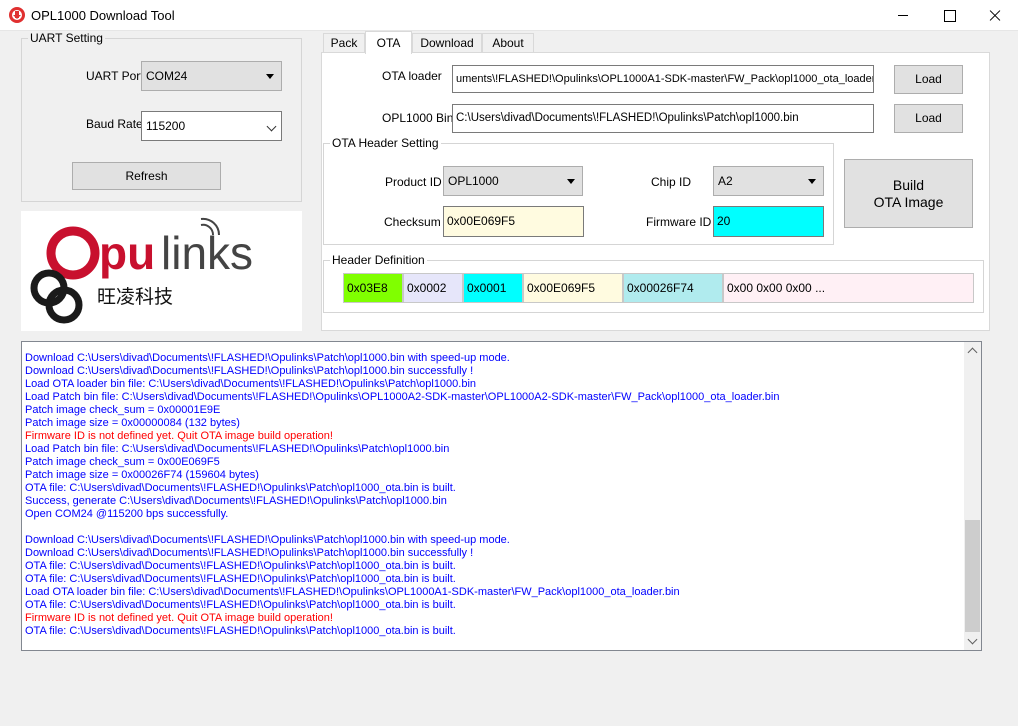 This screenshot has width=1018, height=726. I want to click on svg-text: pu, so click(127, 253).